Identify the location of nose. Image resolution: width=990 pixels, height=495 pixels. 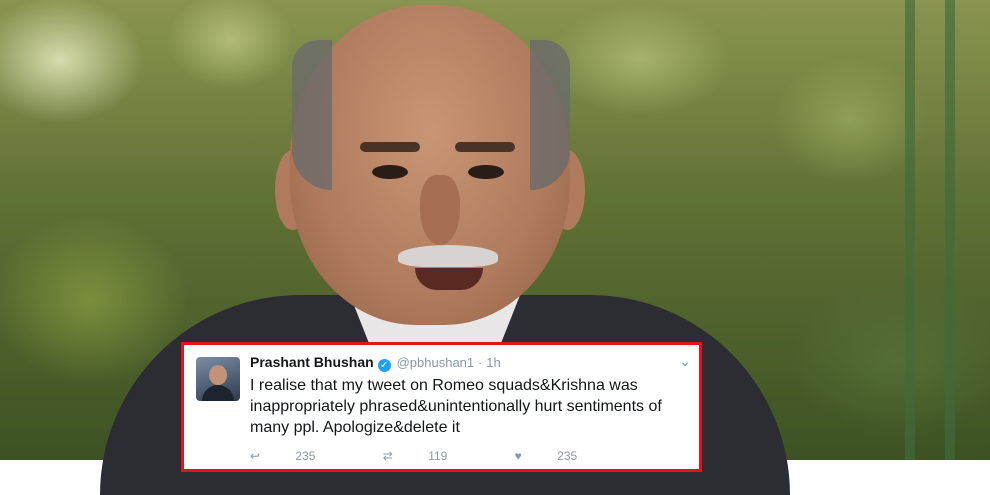
(440, 210).